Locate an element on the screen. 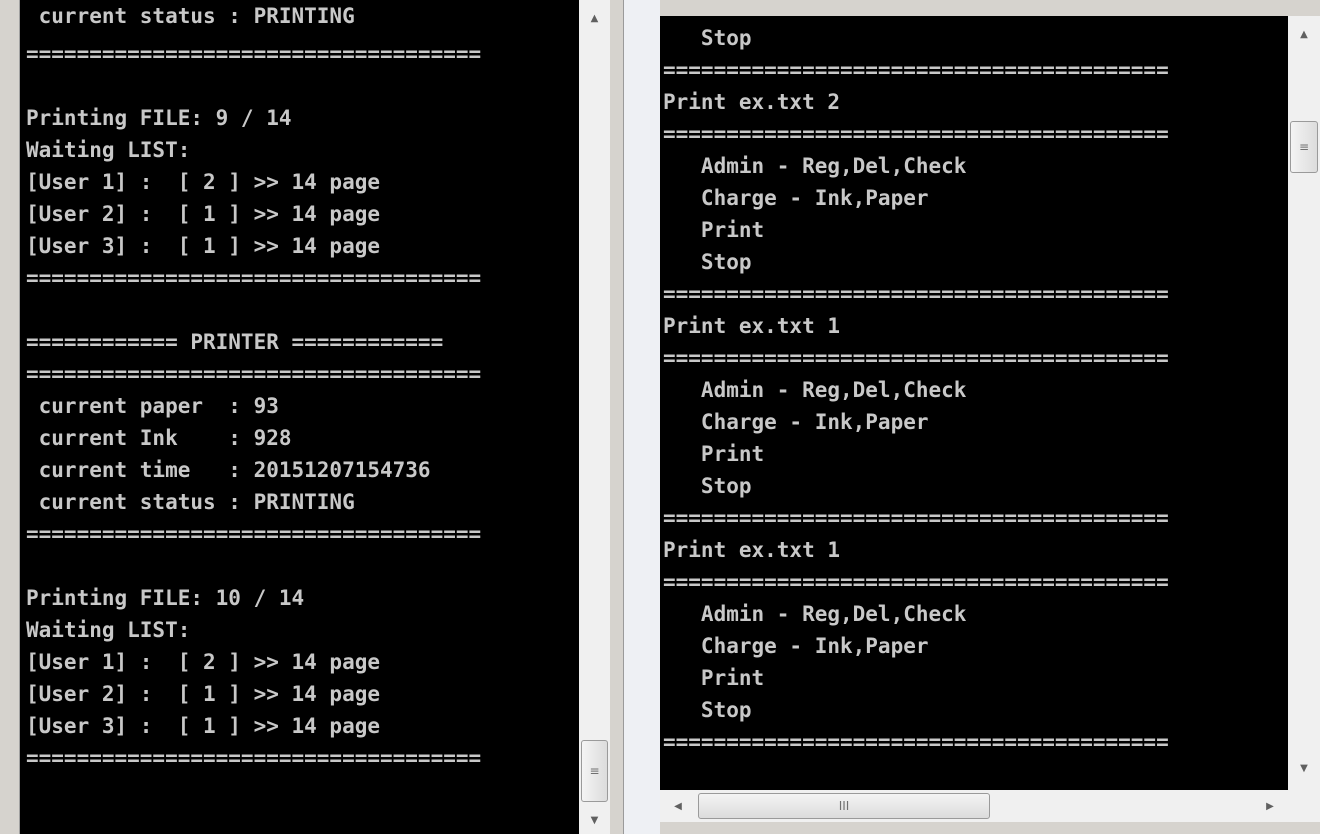 This screenshot has width=1320, height=834. console-line: Printing FILE: 10 / 14 is located at coordinates (165, 598).